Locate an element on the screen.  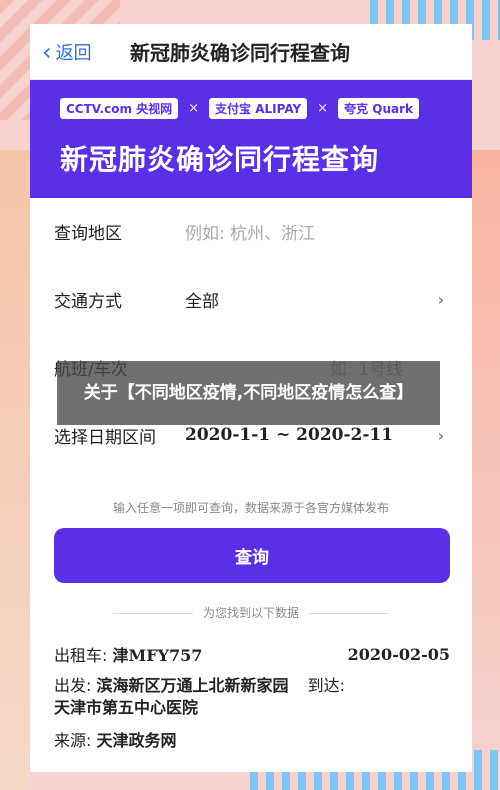
region-field: 查询地区 例如: 杭州、浙江 is located at coordinates (251, 231).